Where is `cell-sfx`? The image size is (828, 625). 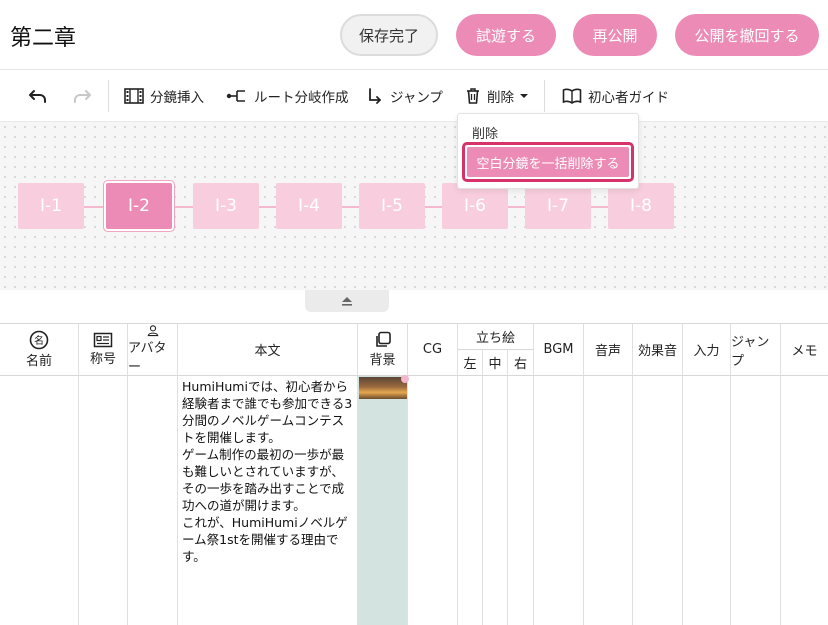
cell-sfx is located at coordinates (658, 500).